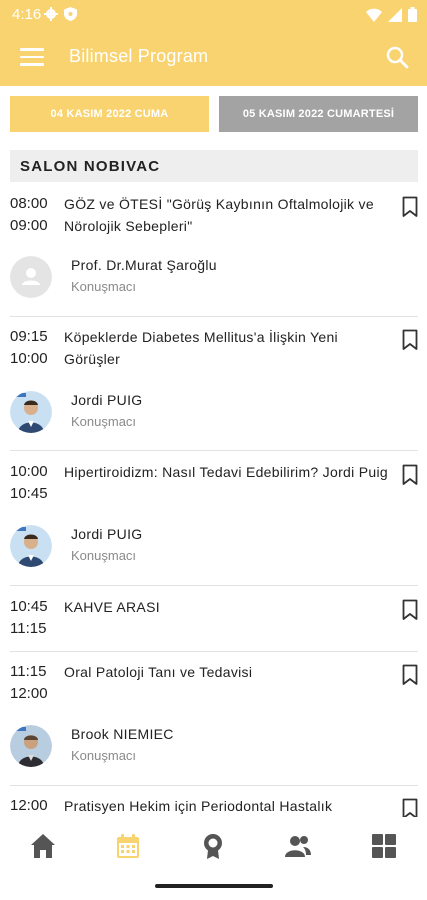 The height and width of the screenshot is (900, 427). I want to click on session-end: 12:00, so click(29, 693).